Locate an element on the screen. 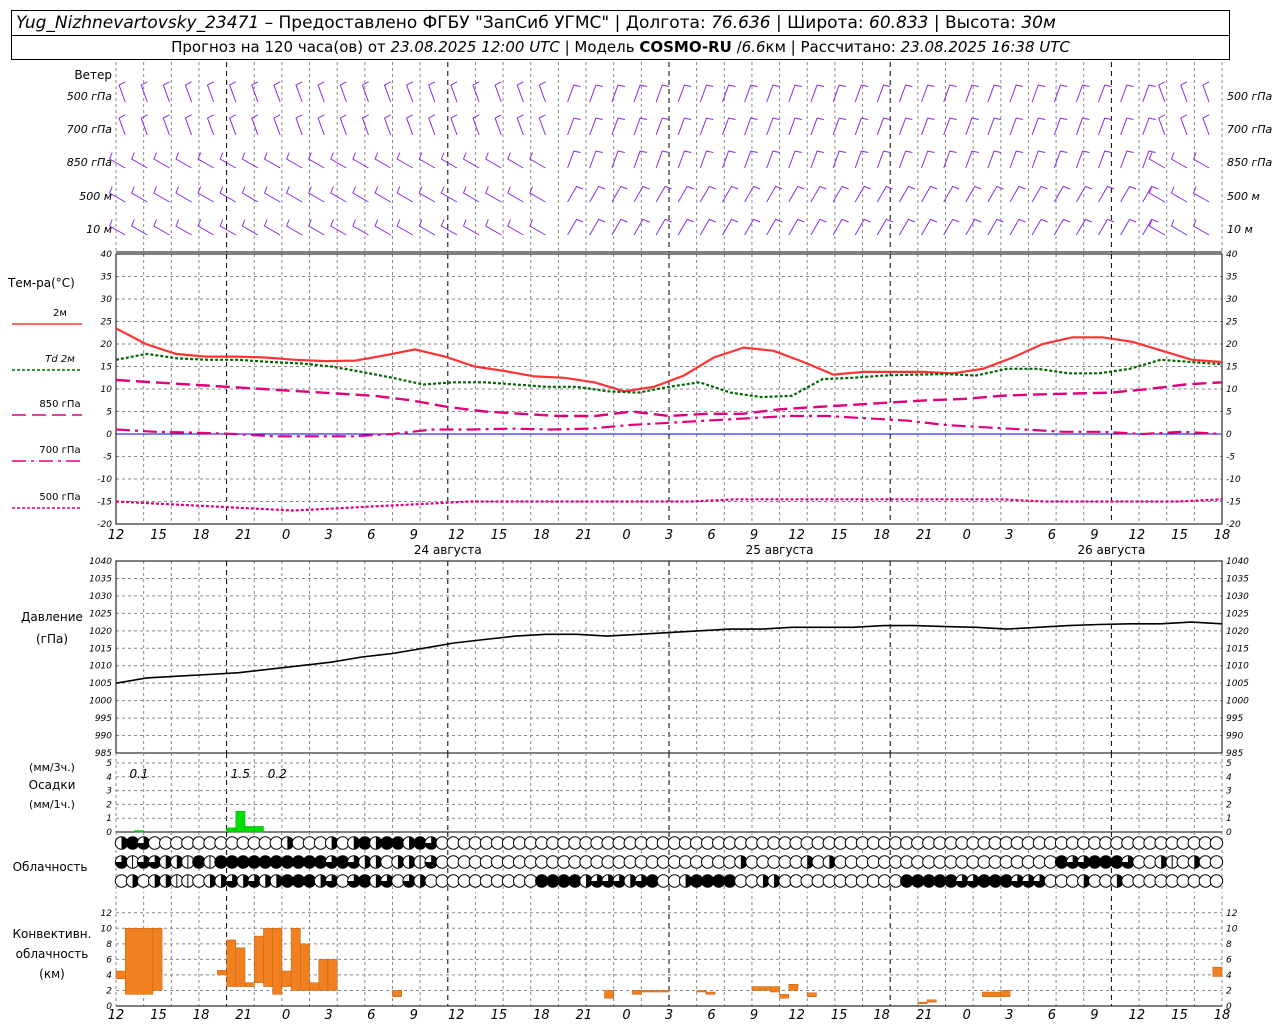  axis-tick-right: 995 is located at coordinates (1234, 719).